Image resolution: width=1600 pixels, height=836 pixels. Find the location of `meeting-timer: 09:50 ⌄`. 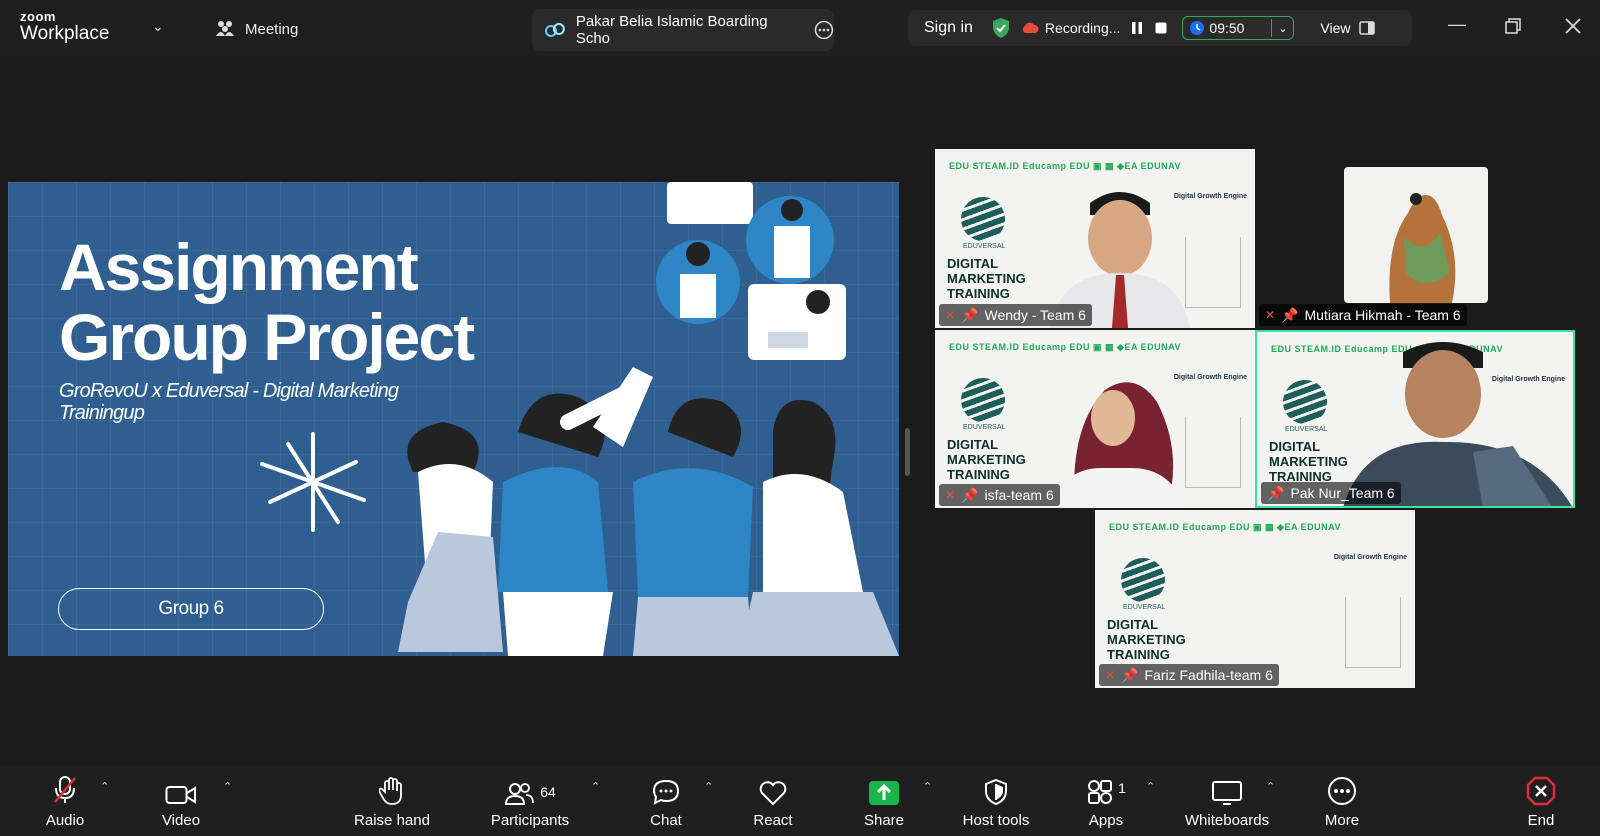

meeting-timer: 09:50 ⌄ is located at coordinates (1238, 28).